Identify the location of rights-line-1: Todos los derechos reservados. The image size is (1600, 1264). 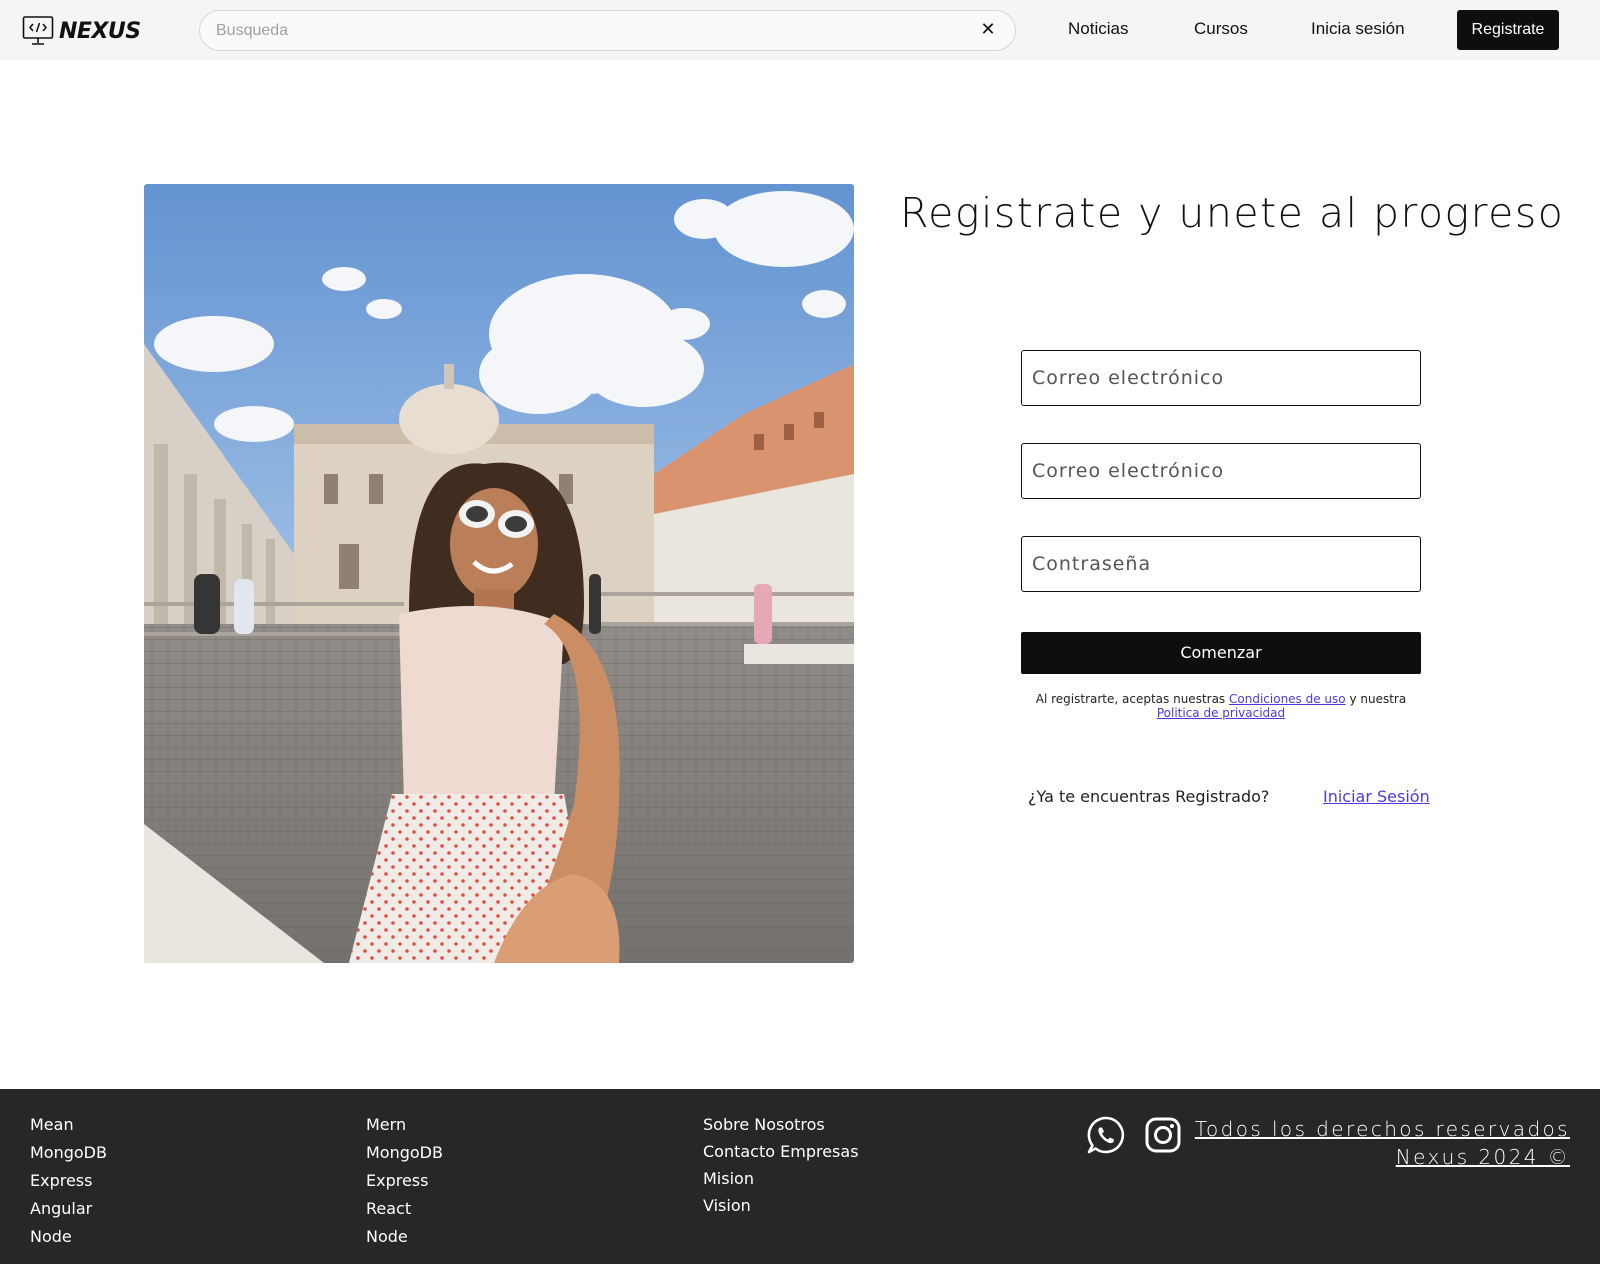
(1382, 1129).